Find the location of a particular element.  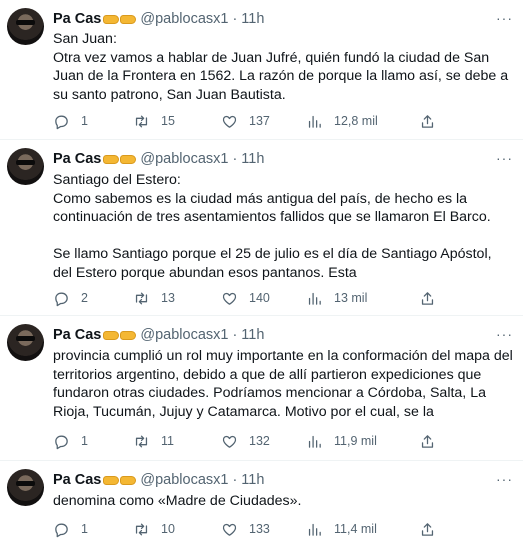

retweet-button: 15 is located at coordinates (154, 121).